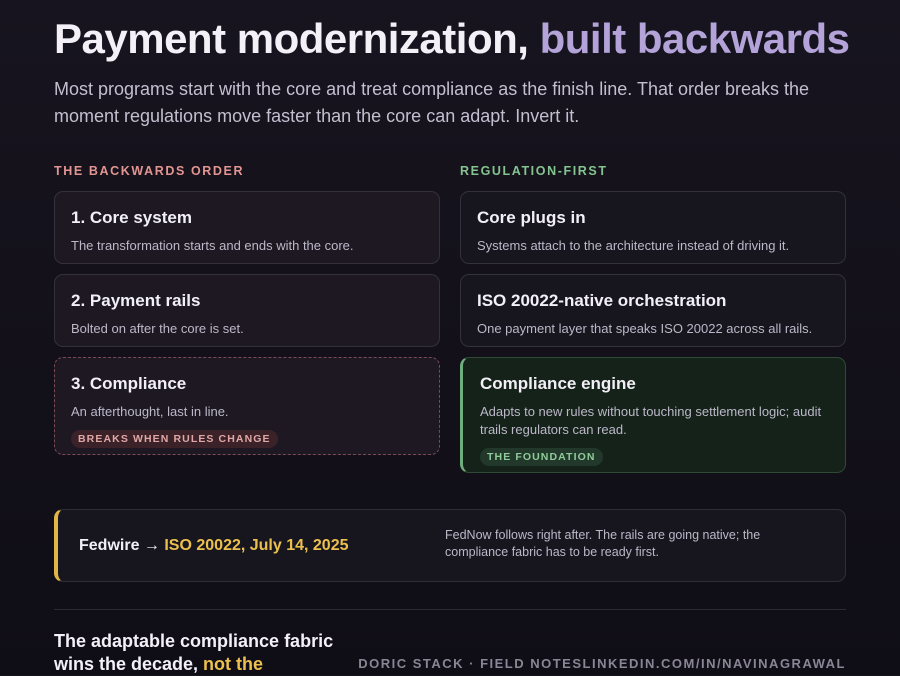  Describe the element at coordinates (174, 439) in the screenshot. I see `breaks-badge: BREAKS WHEN RULES CHANGE` at that location.